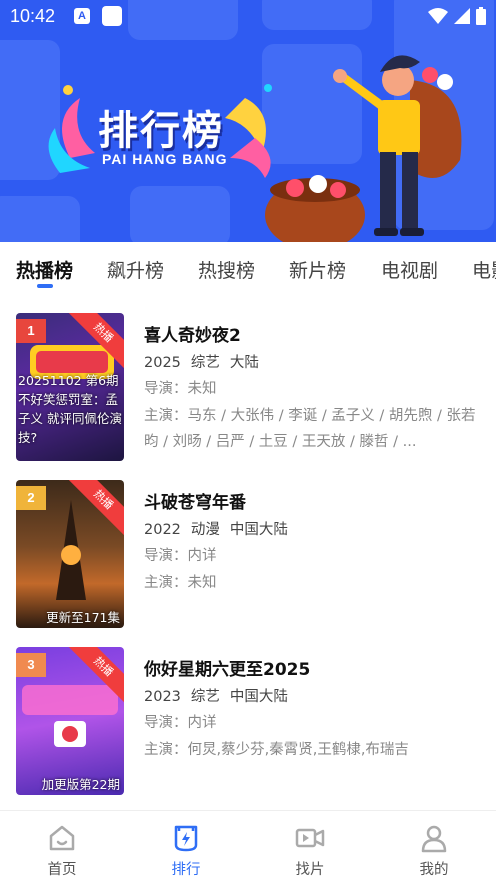 This screenshot has height=883, width=496. Describe the element at coordinates (481, 16) in the screenshot. I see `battery-icon` at that location.